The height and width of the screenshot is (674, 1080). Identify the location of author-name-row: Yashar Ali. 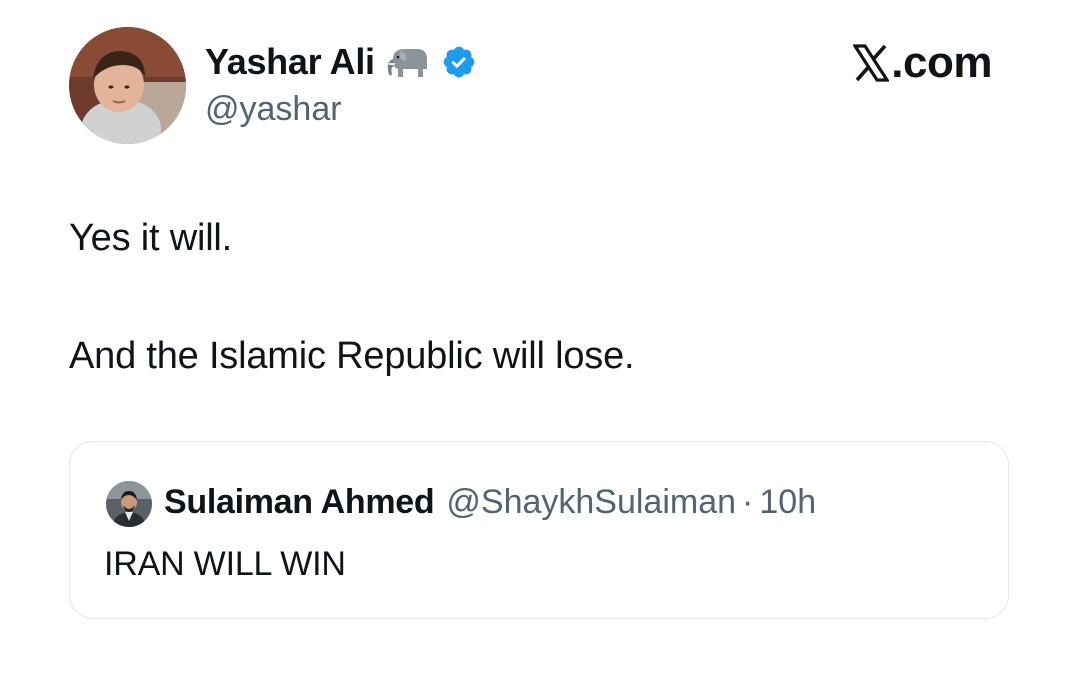
(341, 62).